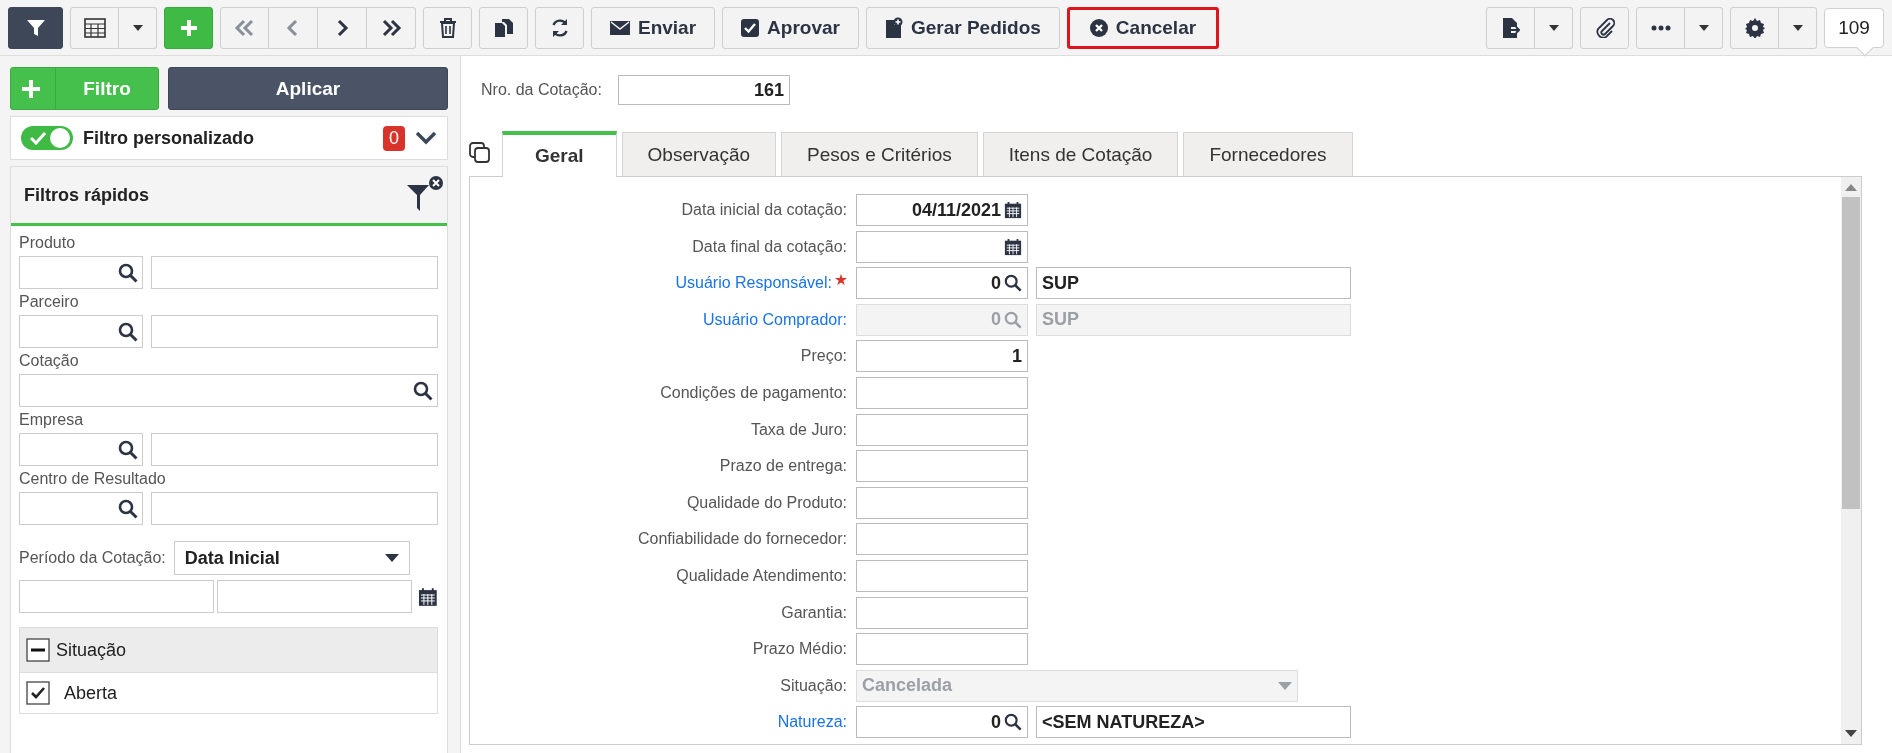 The height and width of the screenshot is (753, 1892). Describe the element at coordinates (962, 27) in the screenshot. I see `generate-button: Gerar Pedidos` at that location.